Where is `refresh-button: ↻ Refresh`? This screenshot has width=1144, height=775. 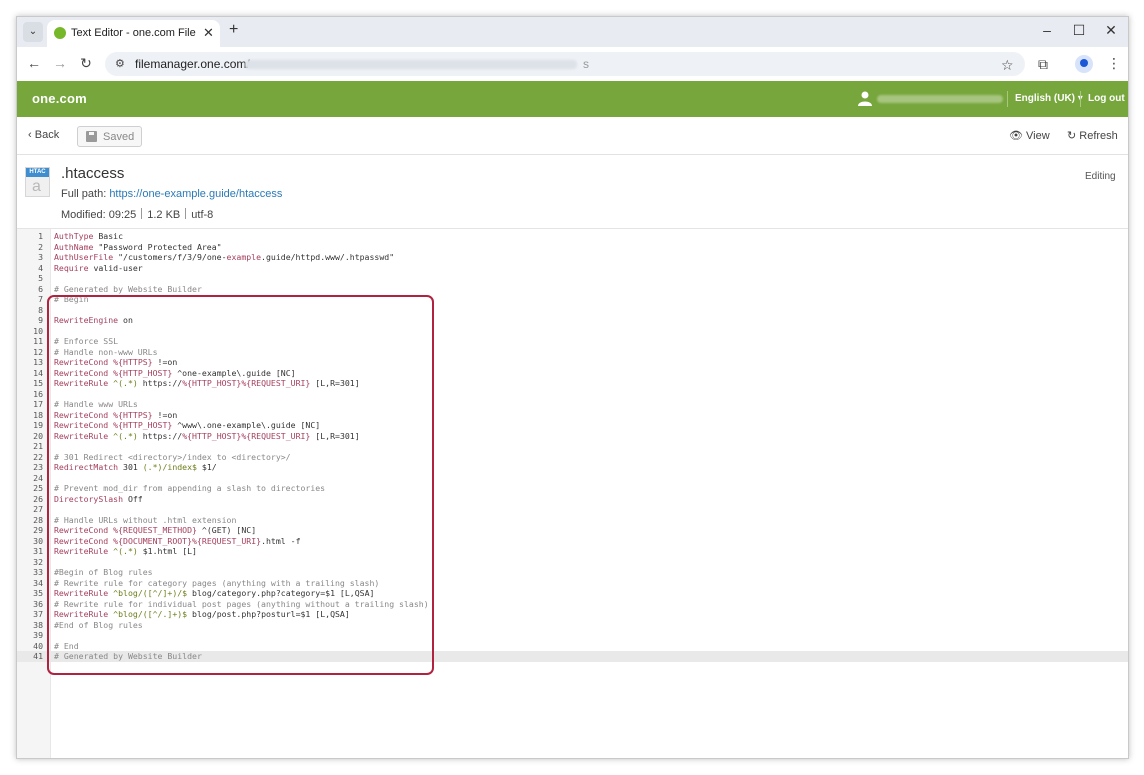 refresh-button: ↻ Refresh is located at coordinates (1092, 135).